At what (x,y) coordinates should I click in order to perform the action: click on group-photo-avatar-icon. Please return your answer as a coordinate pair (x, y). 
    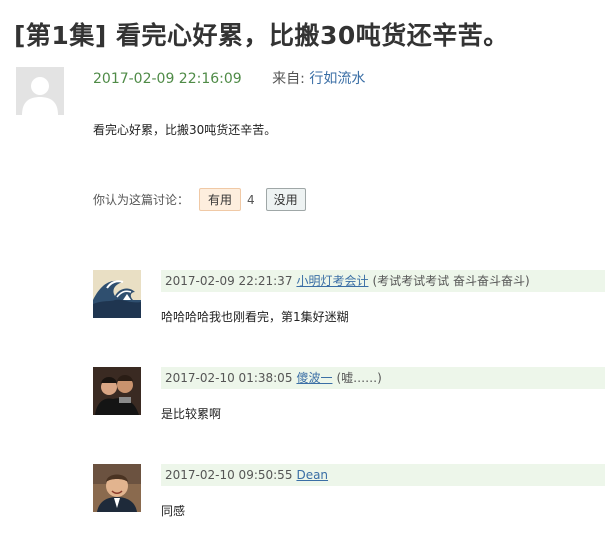
    Looking at the image, I should click on (117, 391).